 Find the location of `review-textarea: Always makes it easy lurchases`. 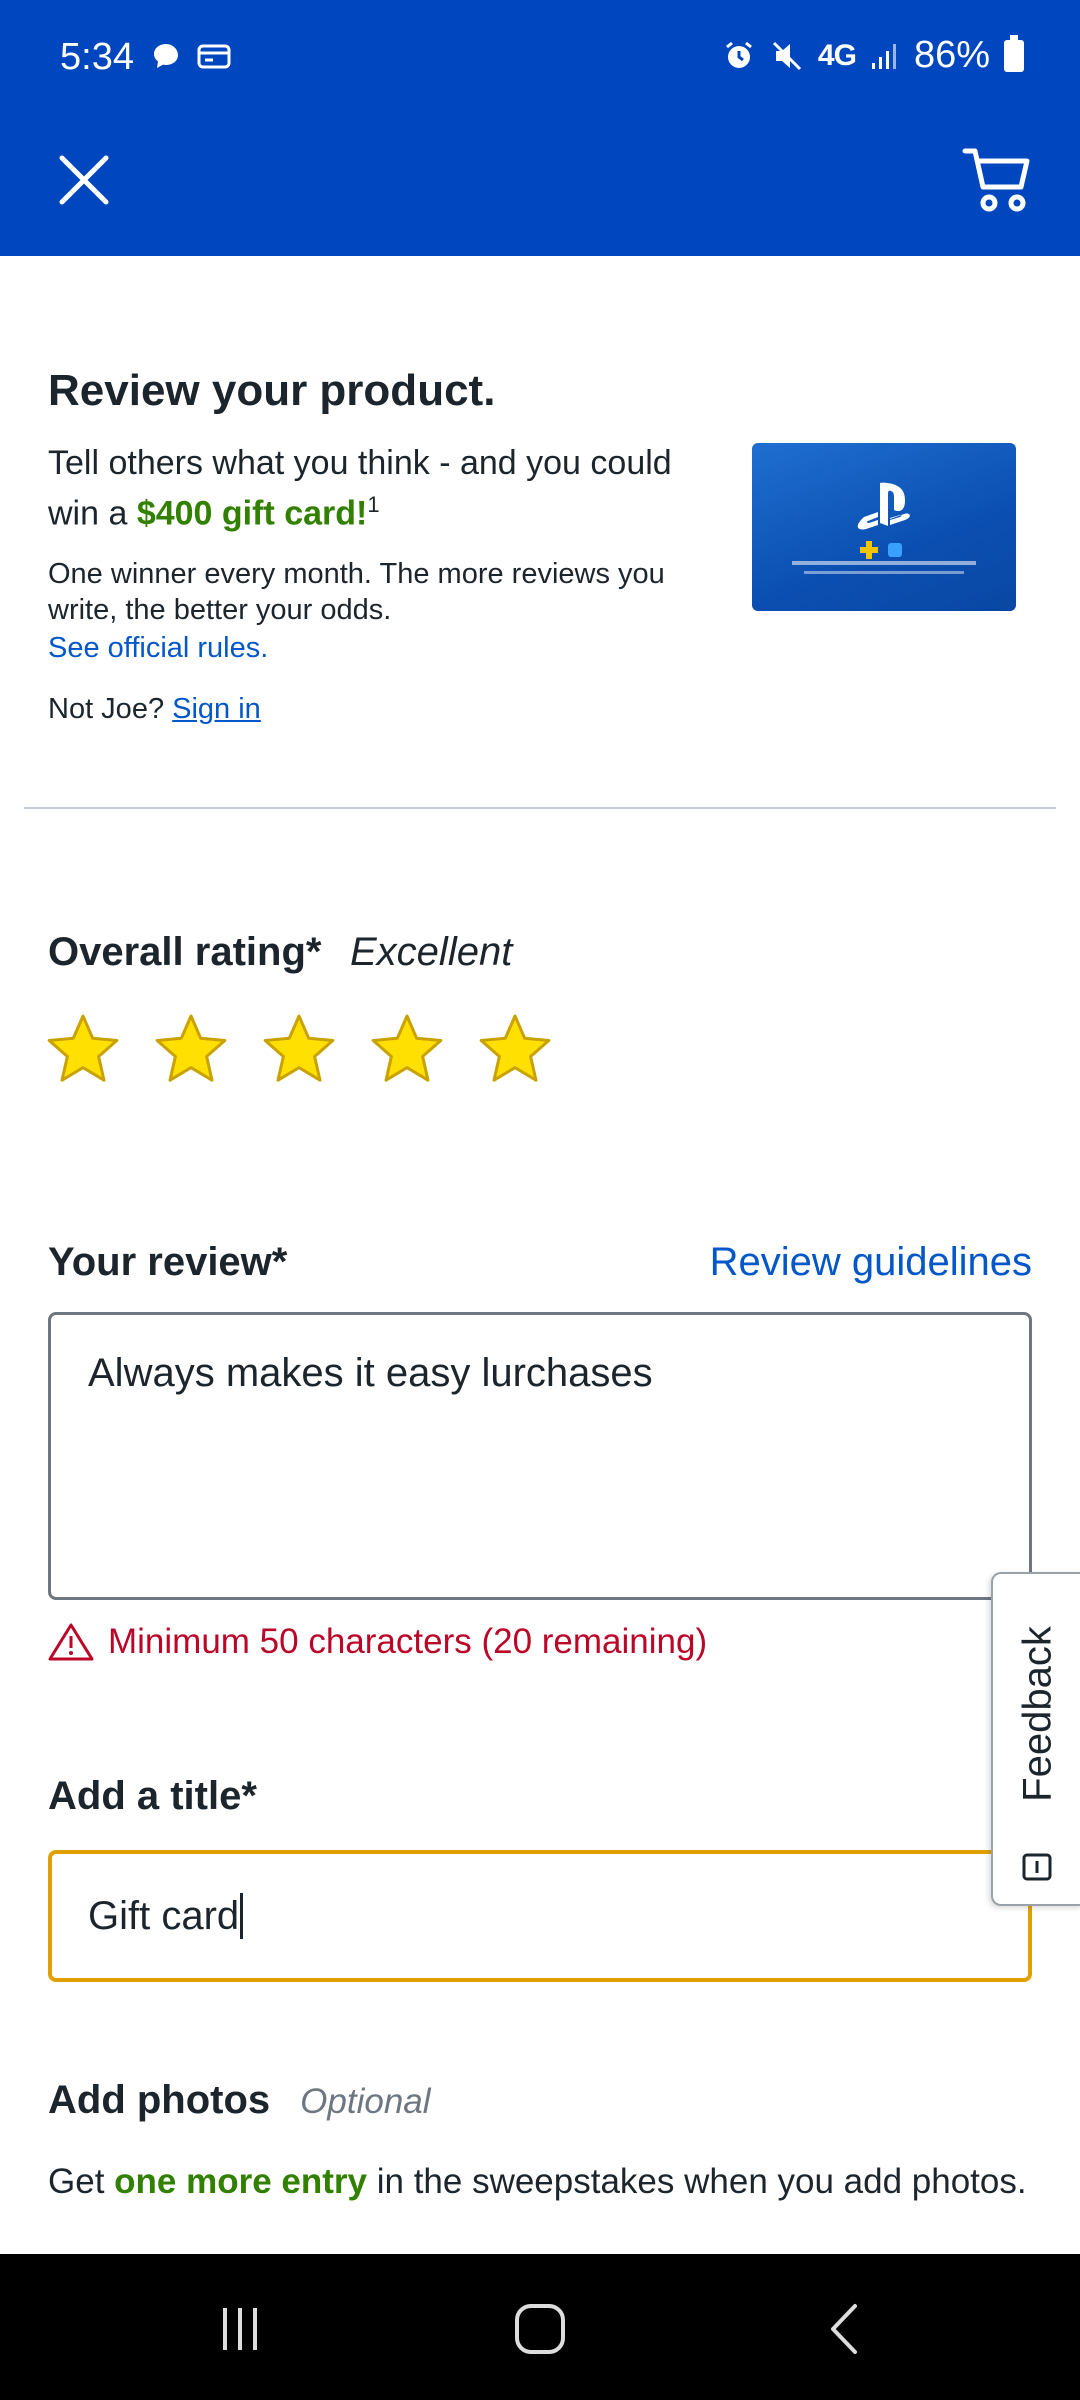

review-textarea: Always makes it easy lurchases is located at coordinates (540, 1456).